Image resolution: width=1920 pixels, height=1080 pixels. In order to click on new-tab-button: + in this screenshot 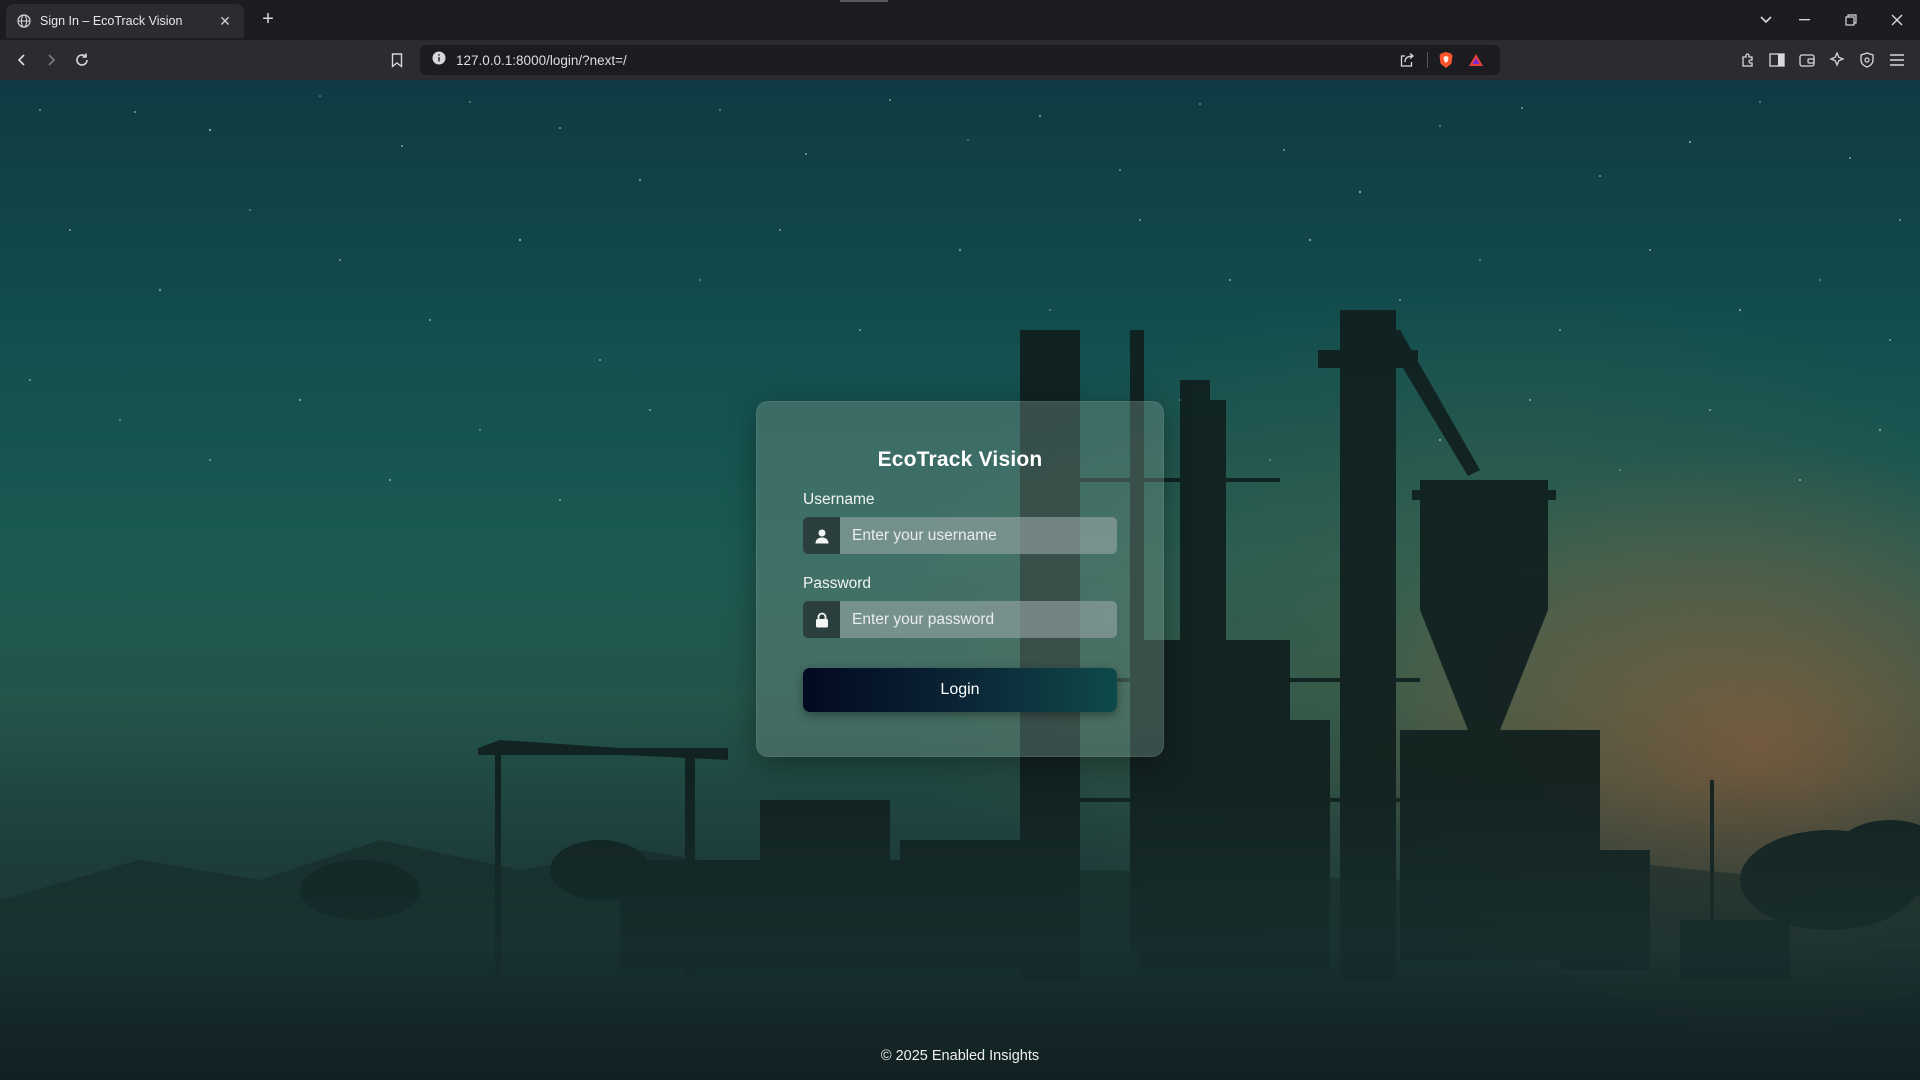, I will do `click(268, 20)`.